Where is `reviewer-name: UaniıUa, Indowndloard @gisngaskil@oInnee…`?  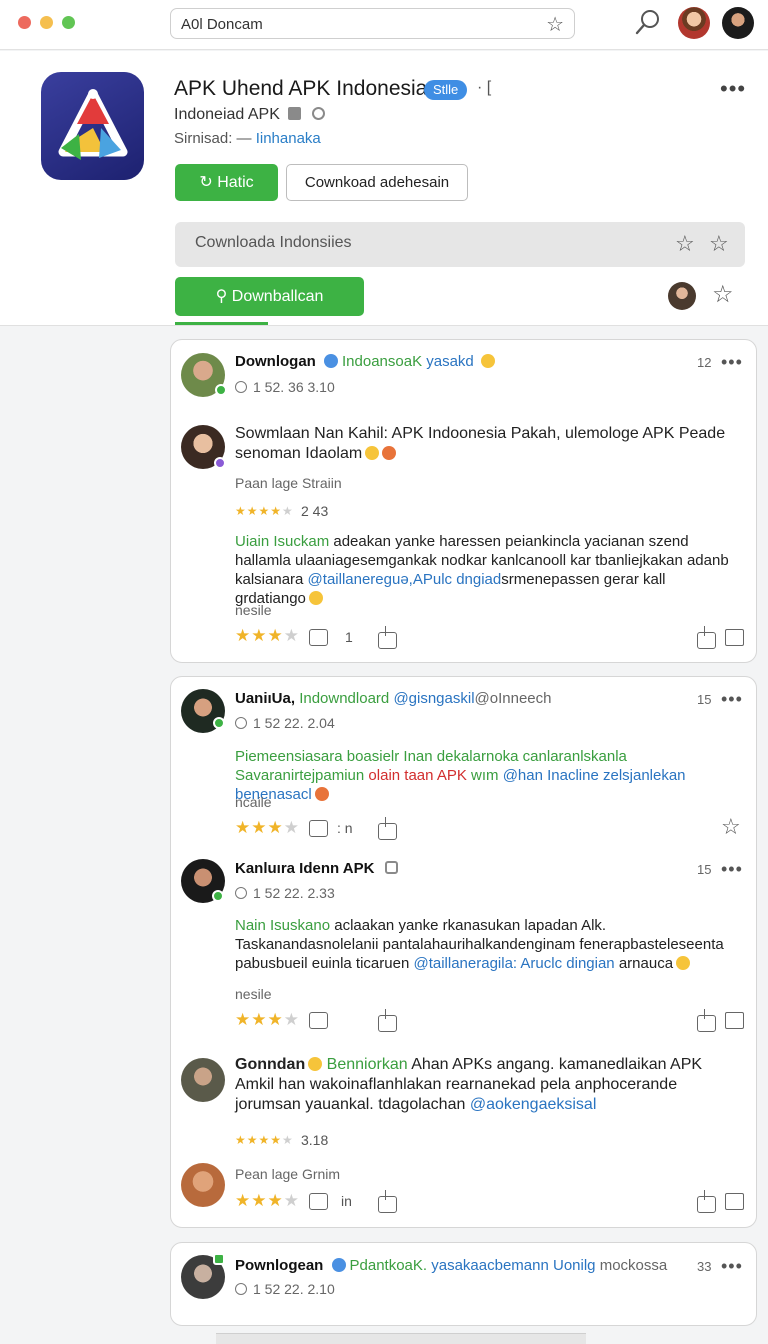 reviewer-name: UaniıUa, Indowndloard @gisngaskil@oInnee… is located at coordinates (393, 698).